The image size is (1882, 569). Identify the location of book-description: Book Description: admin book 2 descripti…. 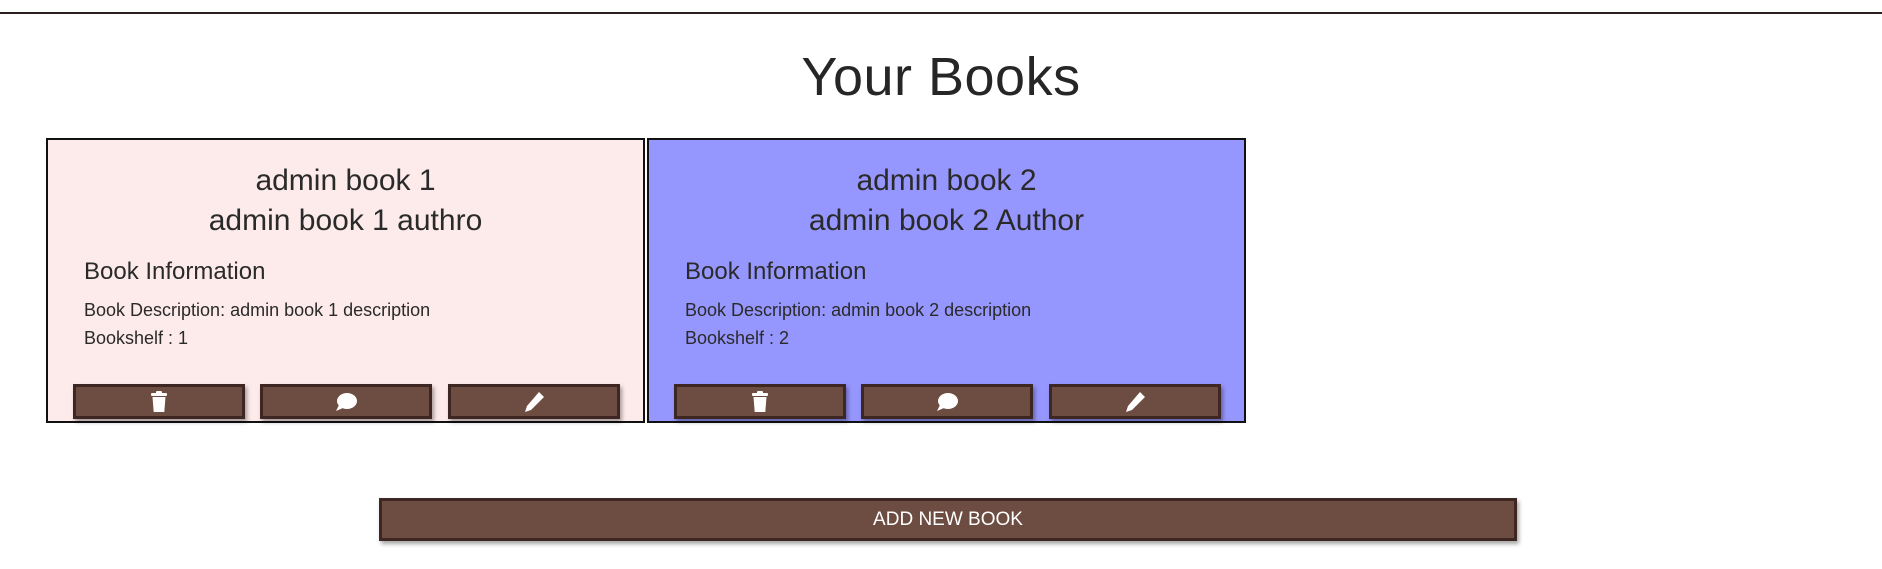
(858, 310).